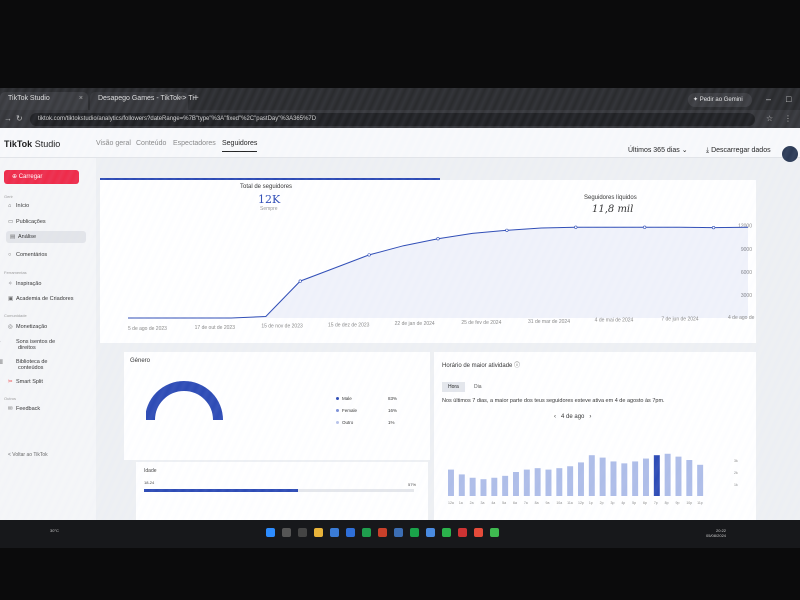 The height and width of the screenshot is (600, 800). Describe the element at coordinates (34, 365) in the screenshot. I see `sidebar-item-biblioteca: ▥ Biblioteca de conteúdos` at that location.